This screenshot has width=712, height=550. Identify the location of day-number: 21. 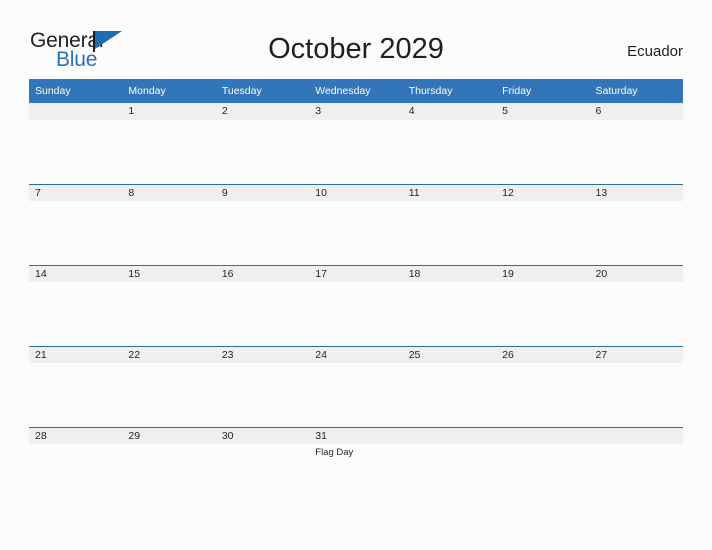
(76, 354).